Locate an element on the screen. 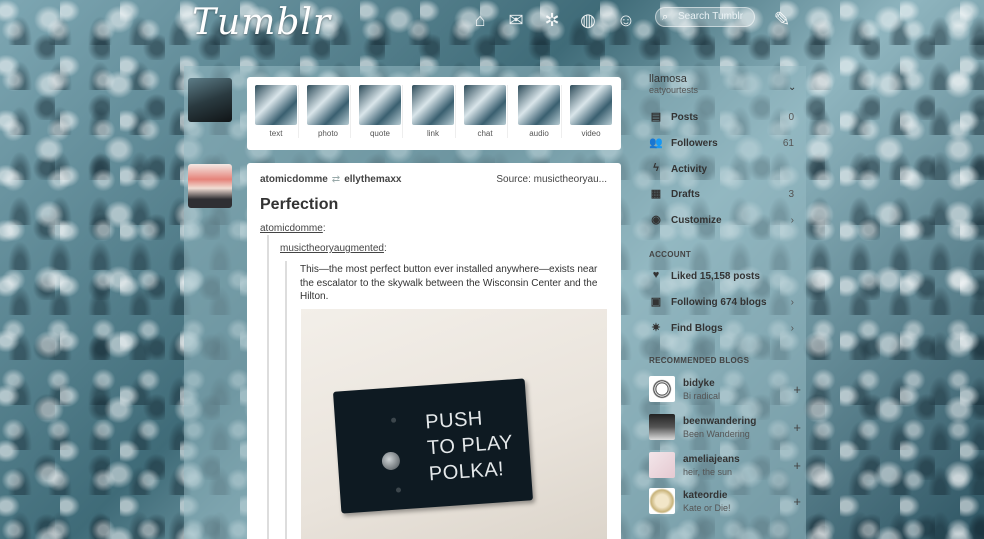  post-type-photo: photo is located at coordinates (328, 111).